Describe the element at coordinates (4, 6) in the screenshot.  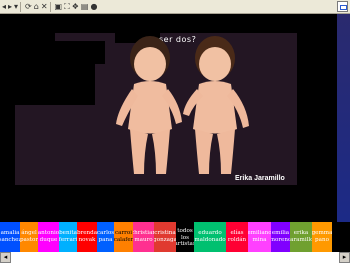
I see `back-button: ◂` at that location.